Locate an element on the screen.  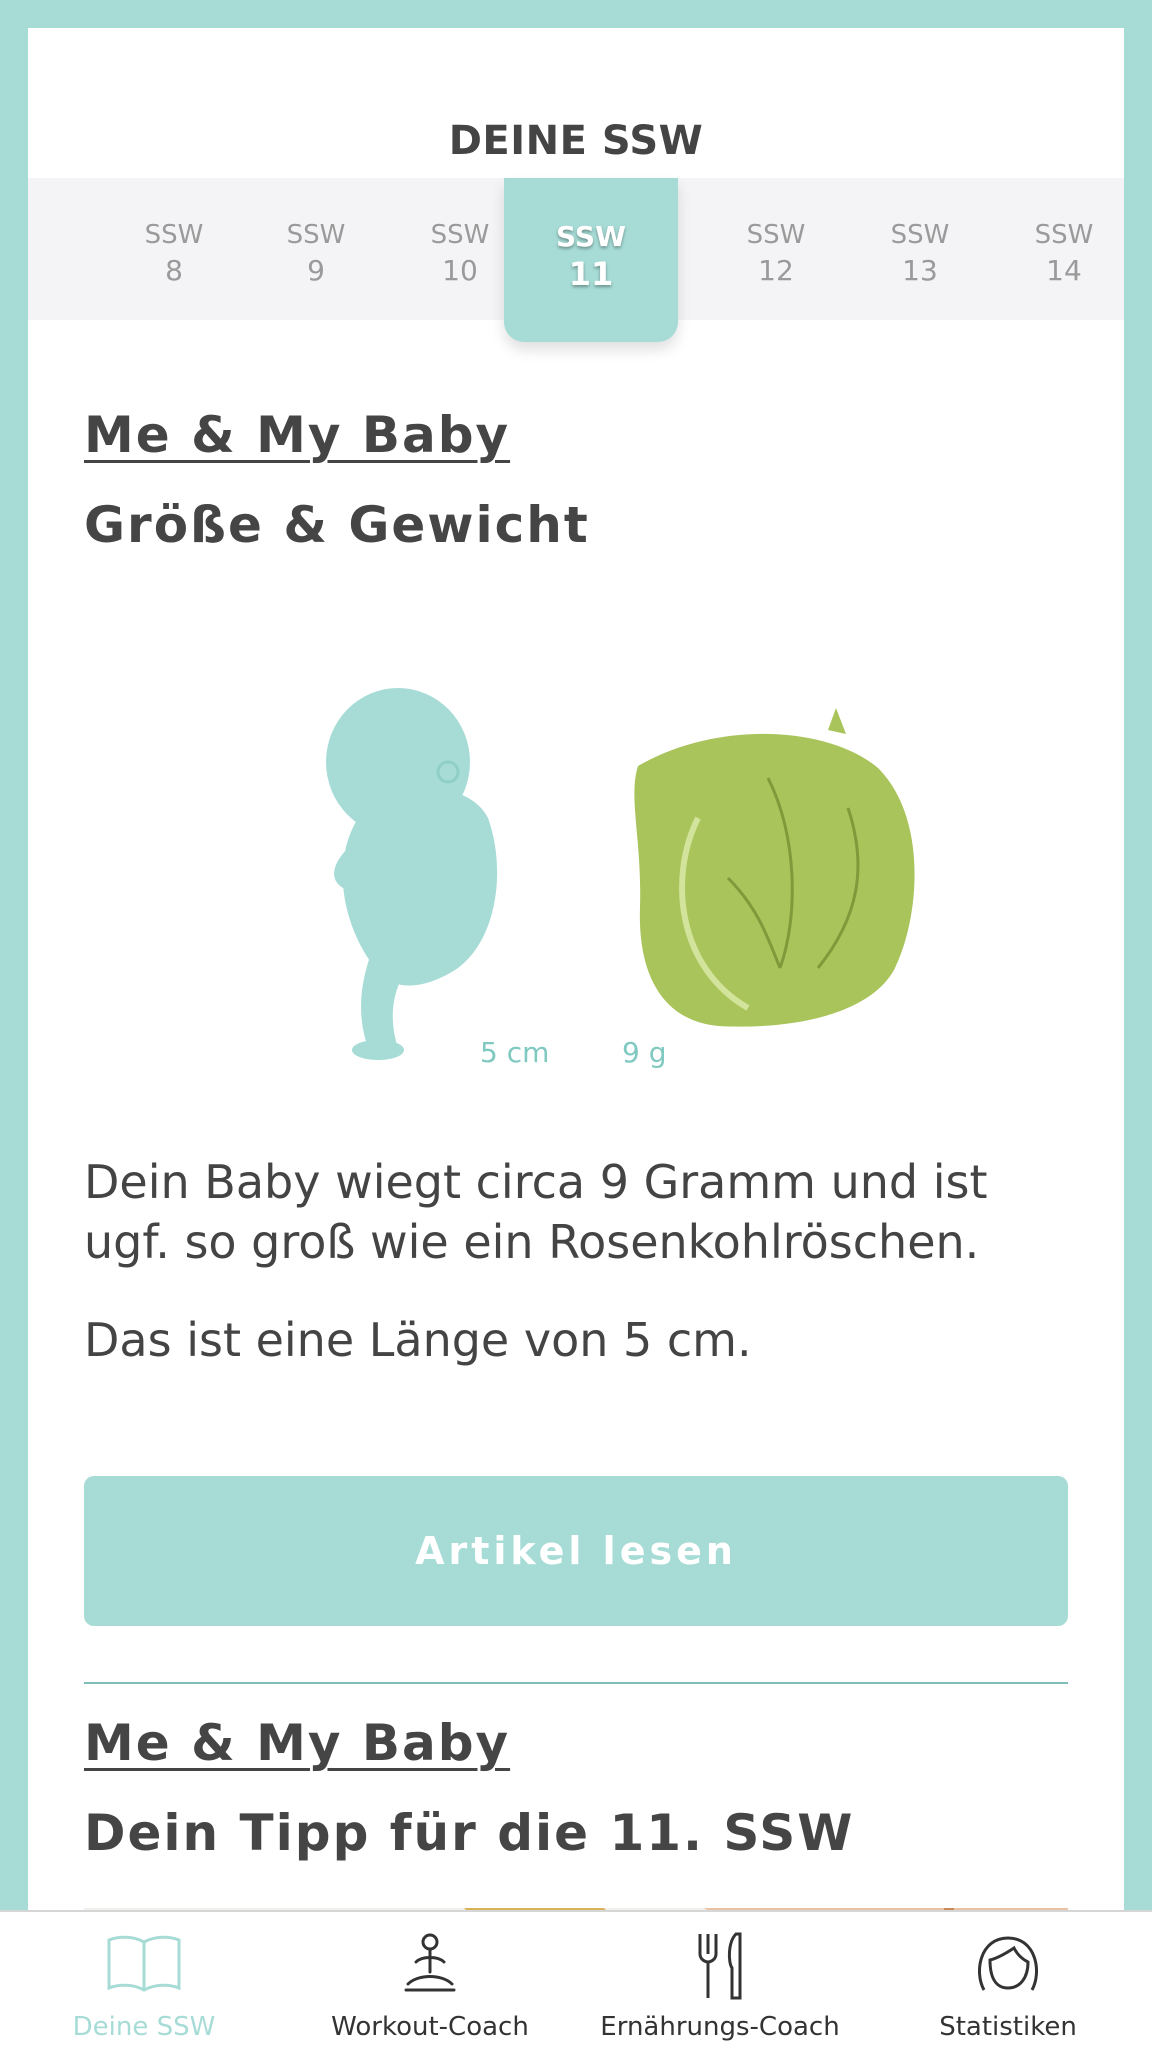
week-tab-8: SSW 8 is located at coordinates (174, 249).